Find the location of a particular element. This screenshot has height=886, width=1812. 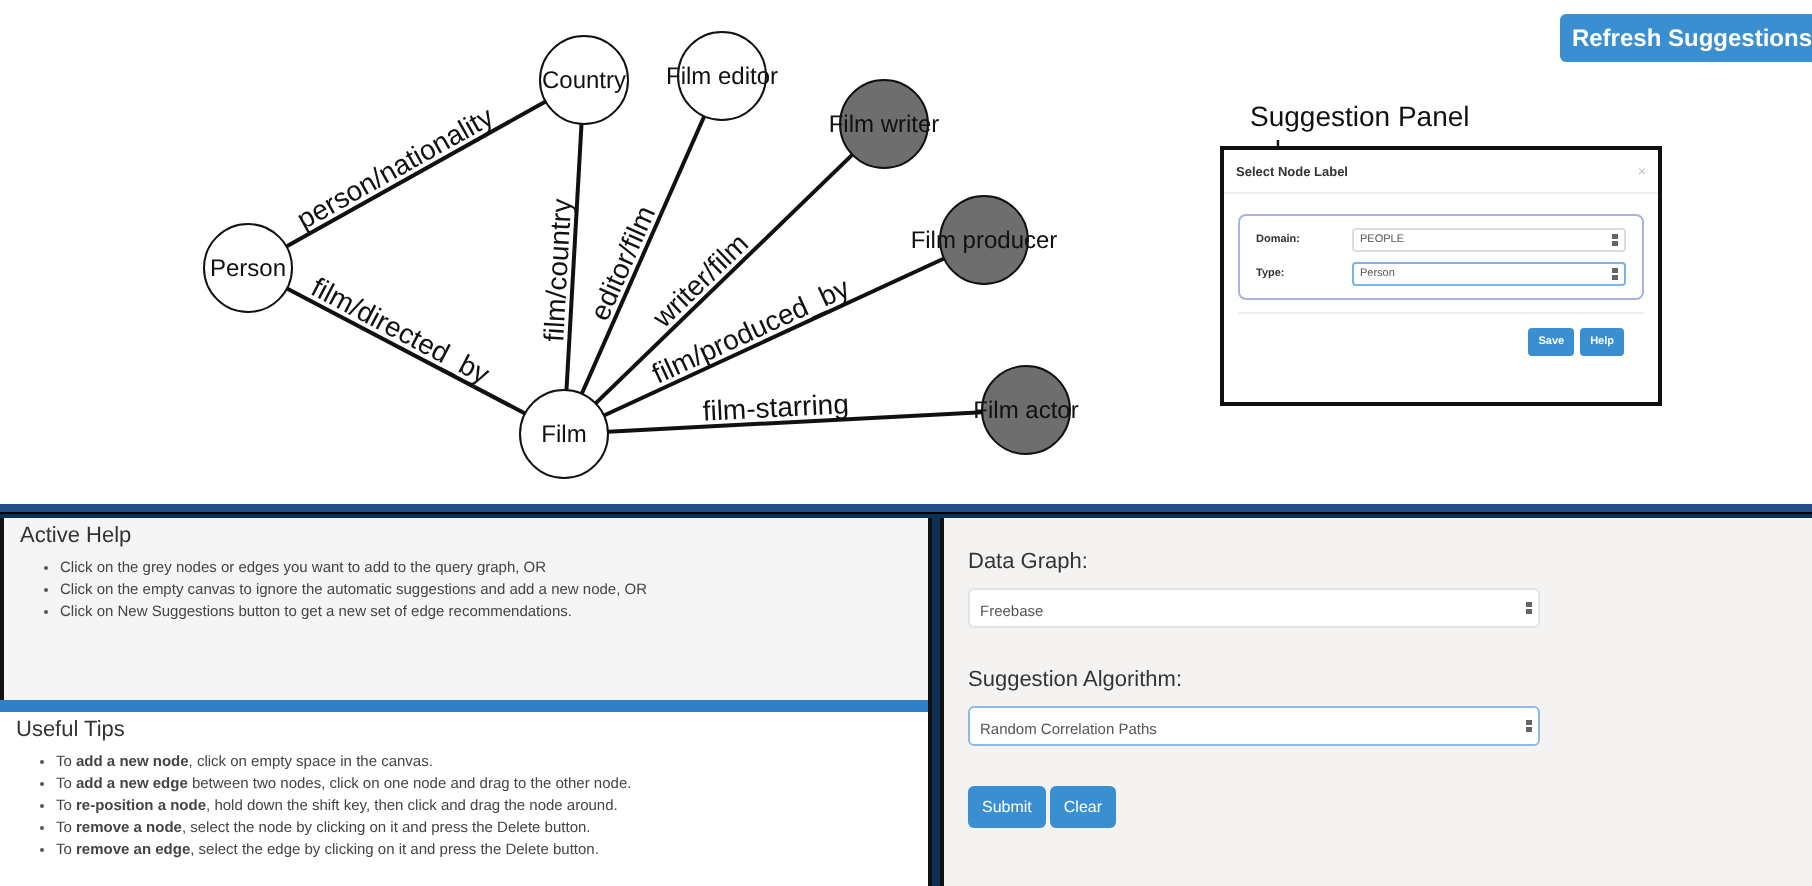

node-label: Film is located at coordinates (564, 434).